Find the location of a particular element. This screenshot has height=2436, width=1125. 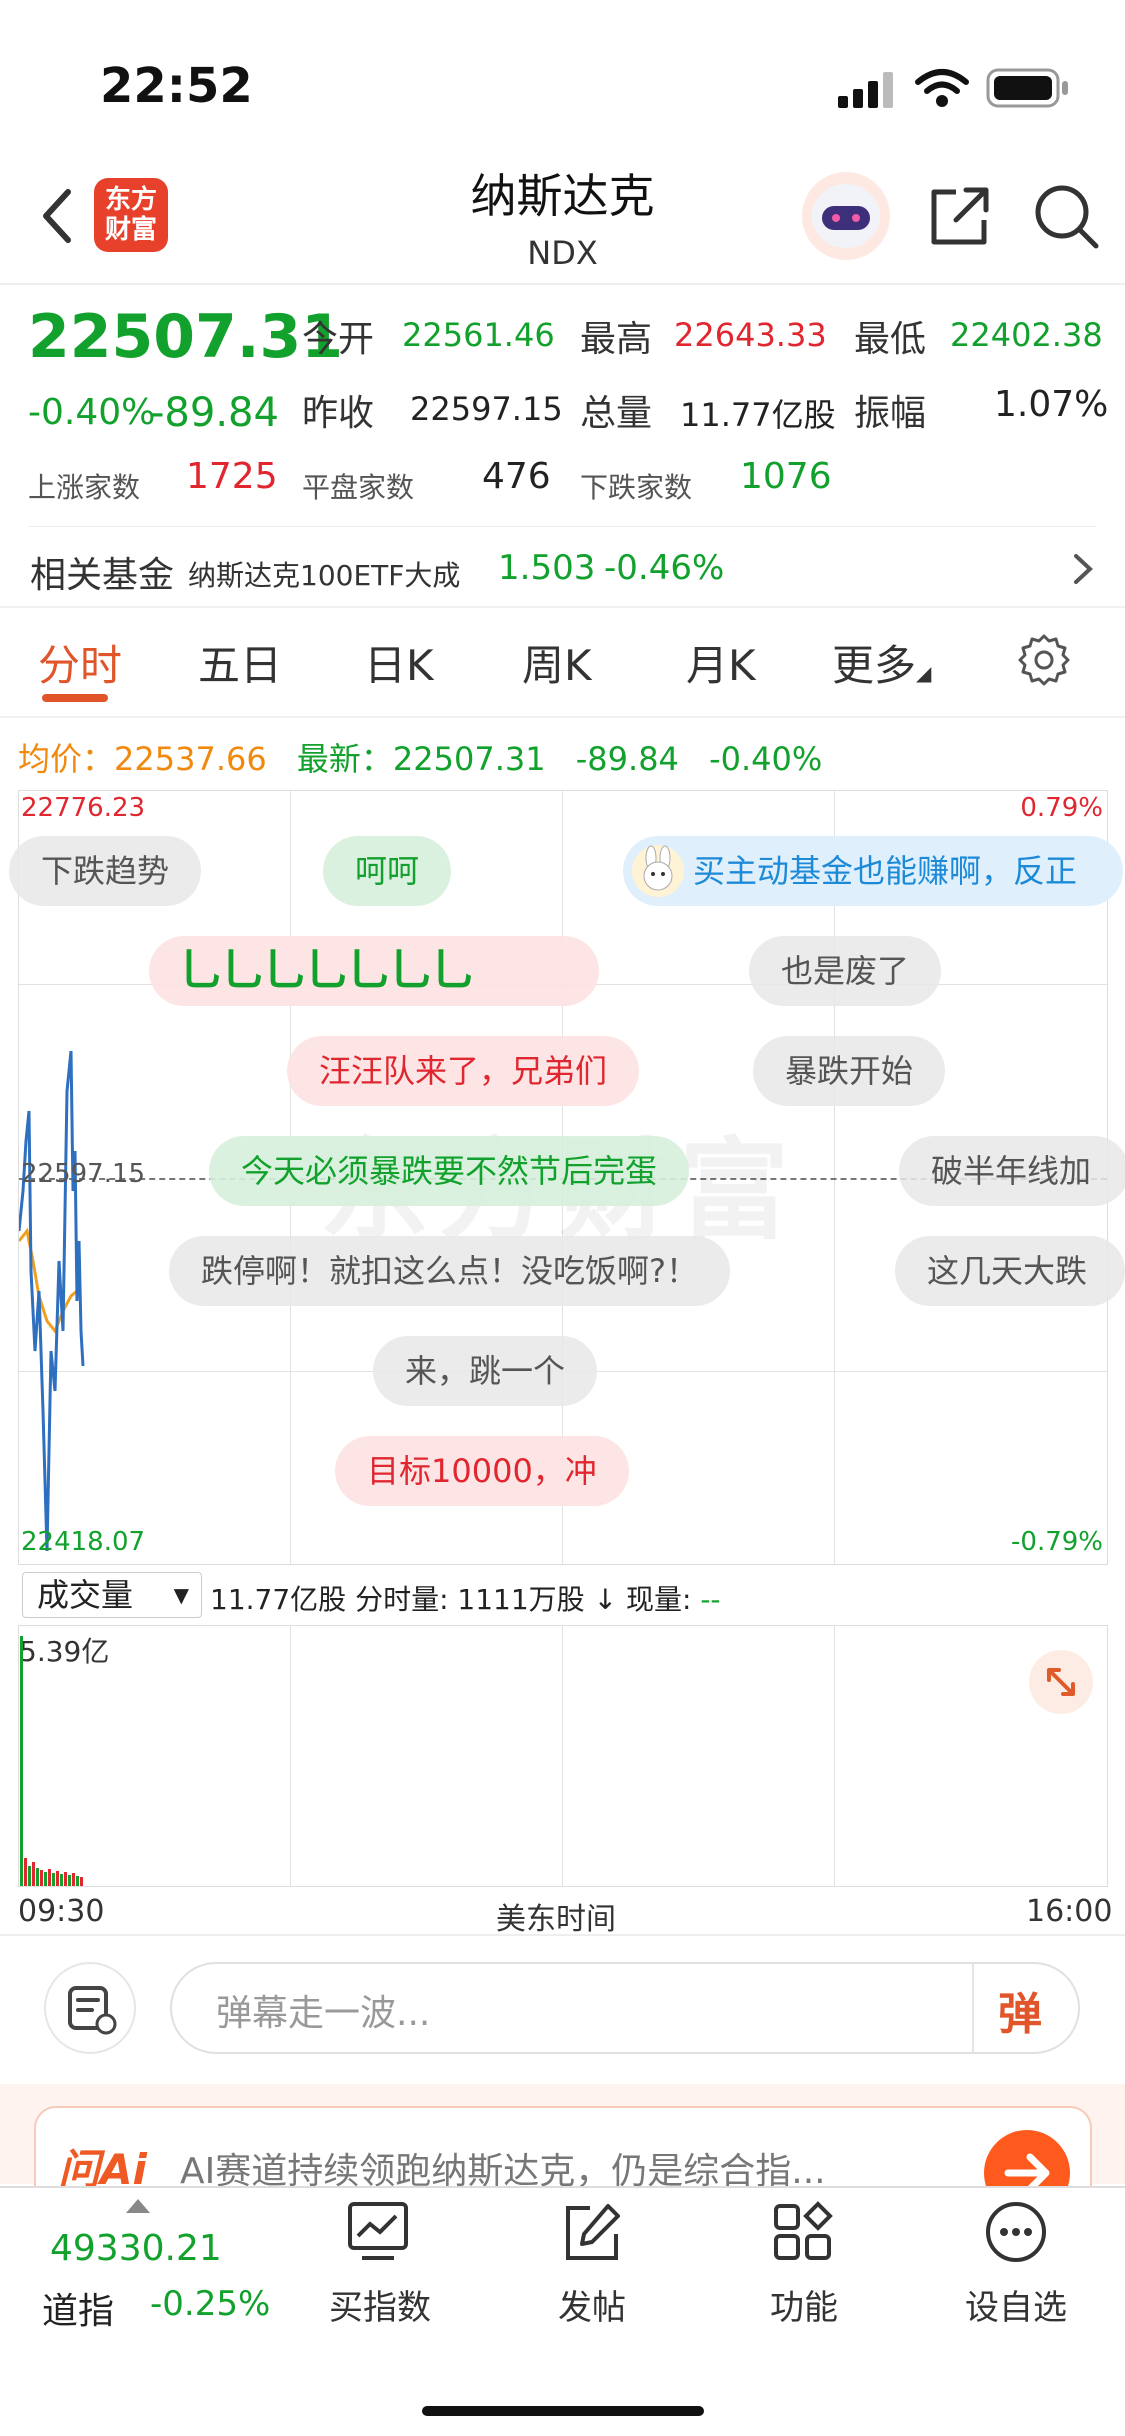

related-fund-price: 1.503 is located at coordinates (547, 568).